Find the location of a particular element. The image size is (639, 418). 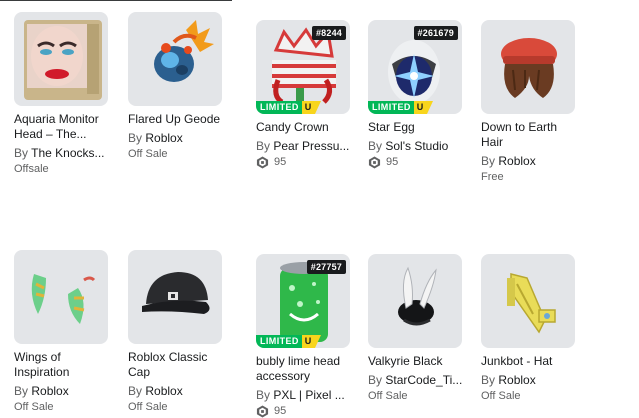

item-name: Candy Crown is located at coordinates (304, 127).